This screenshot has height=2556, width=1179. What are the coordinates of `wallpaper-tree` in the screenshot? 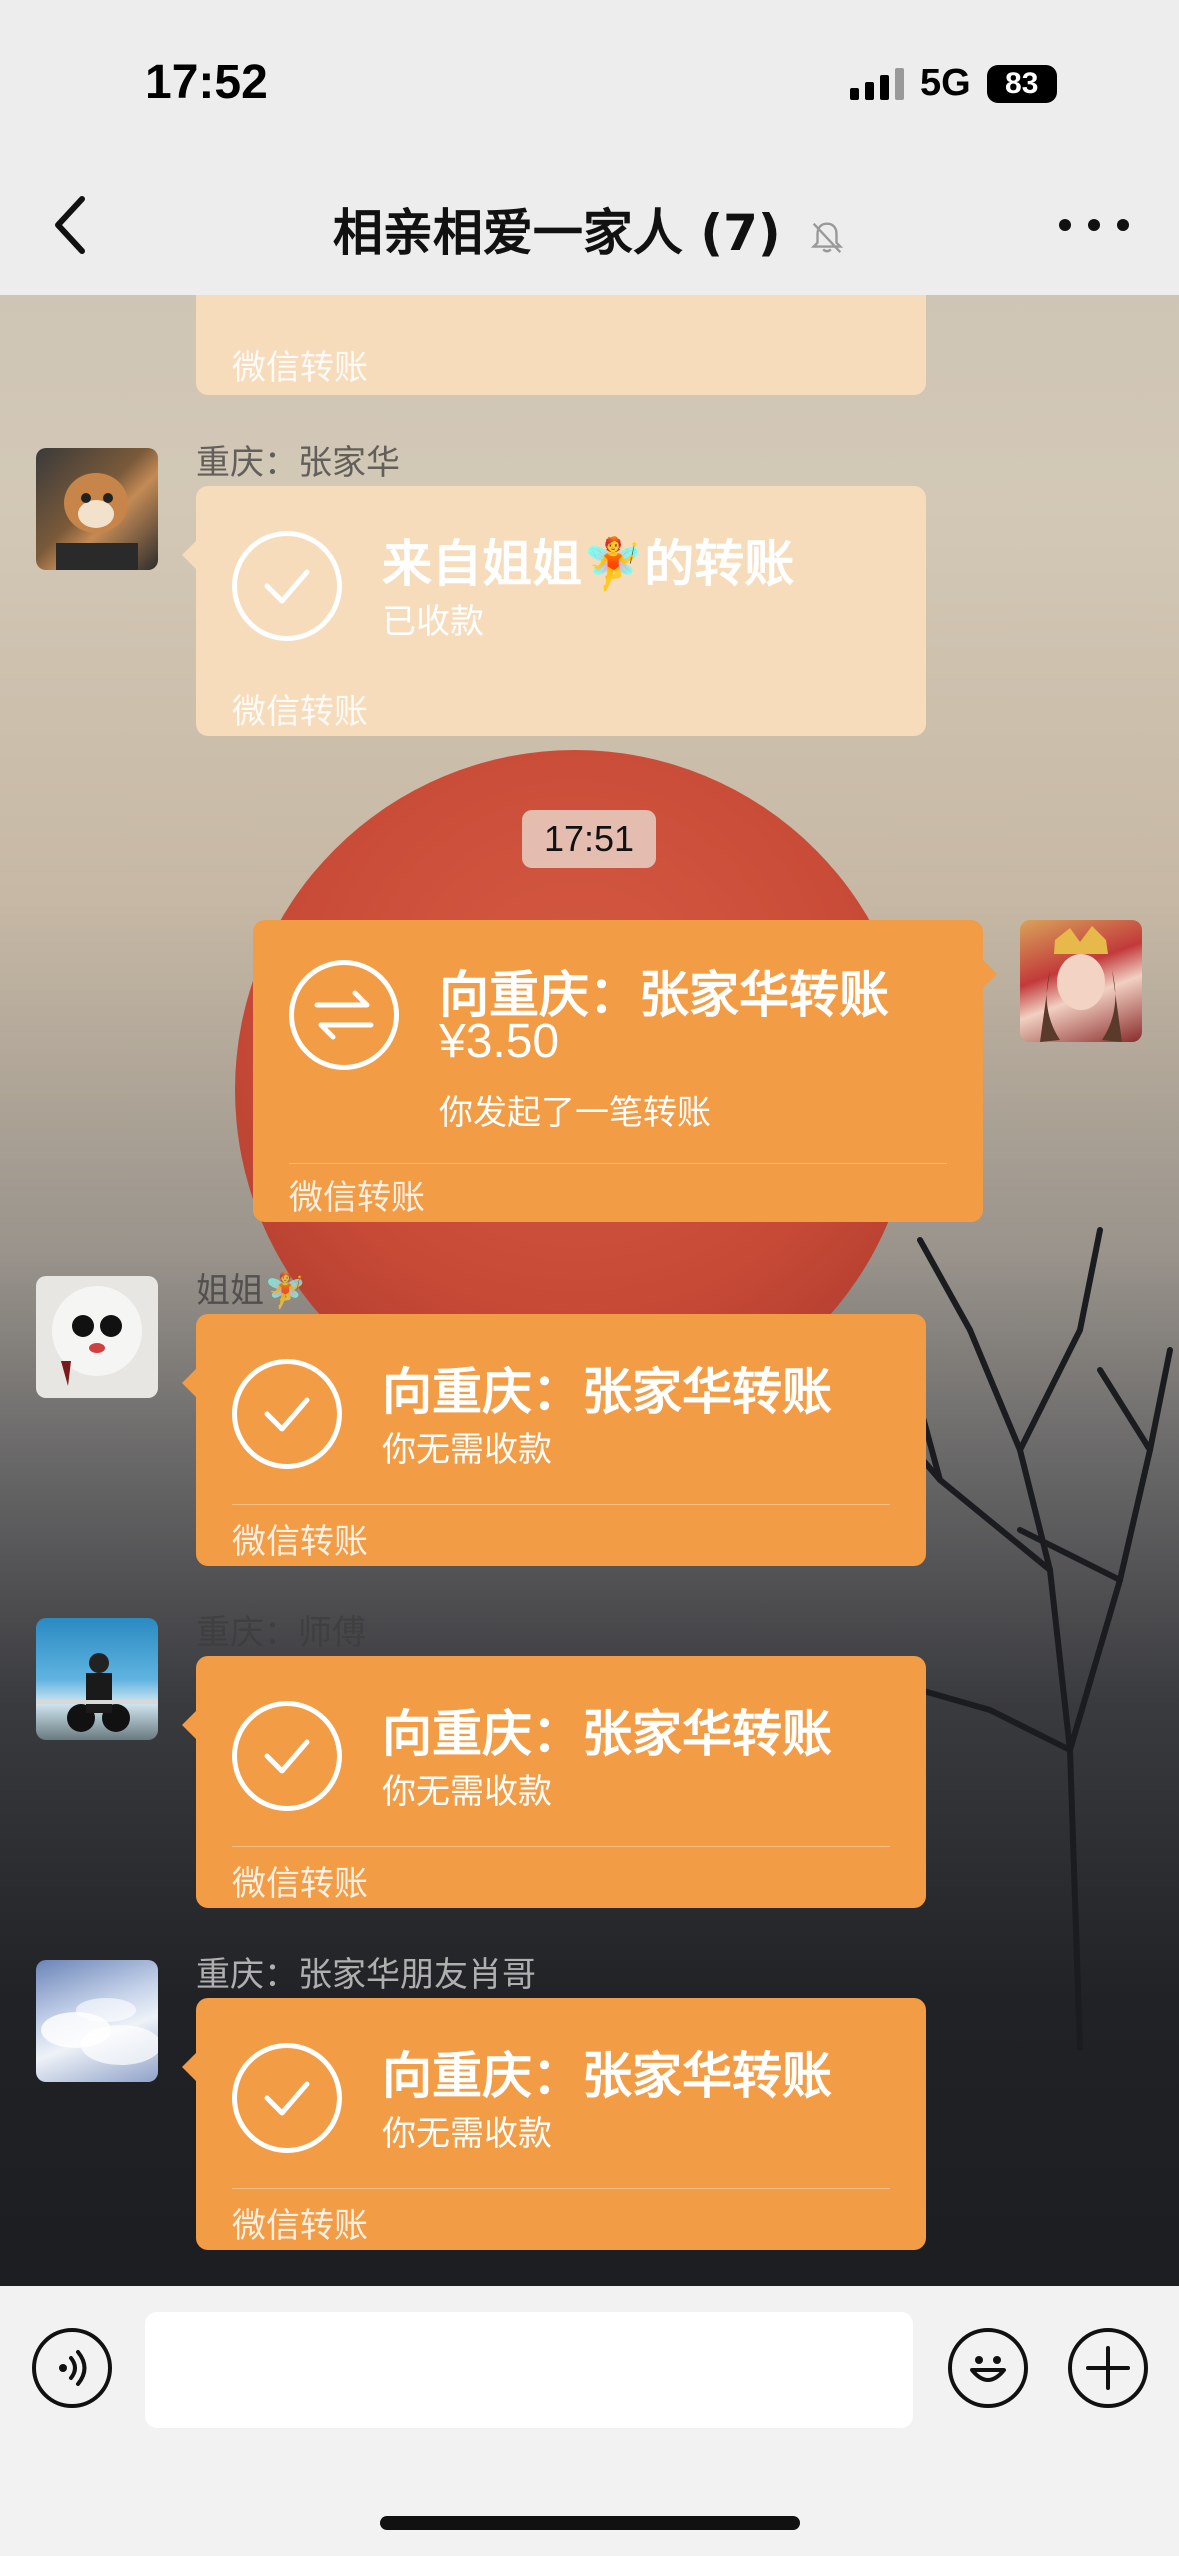 It's located at (1025, 1638).